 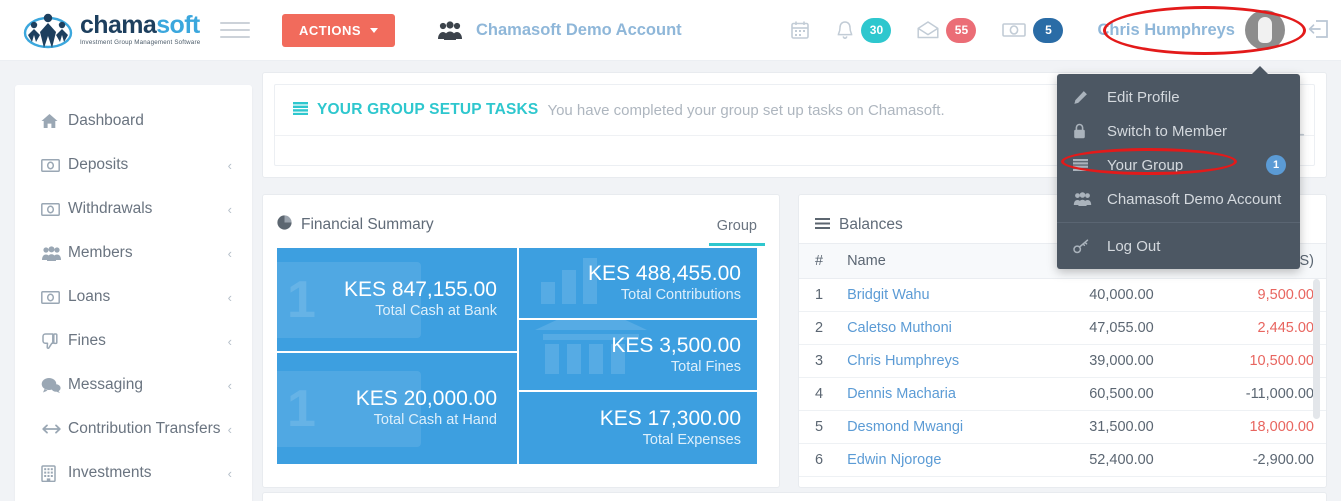 I want to click on cell-paid: 60,500.00, so click(x=1098, y=394).